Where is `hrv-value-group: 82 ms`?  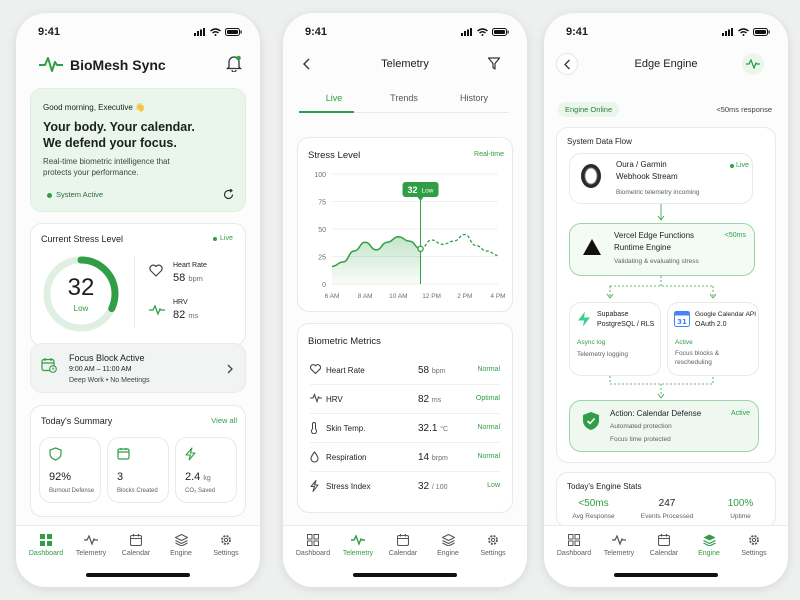
hrv-value-group: 82 ms is located at coordinates (185, 315).